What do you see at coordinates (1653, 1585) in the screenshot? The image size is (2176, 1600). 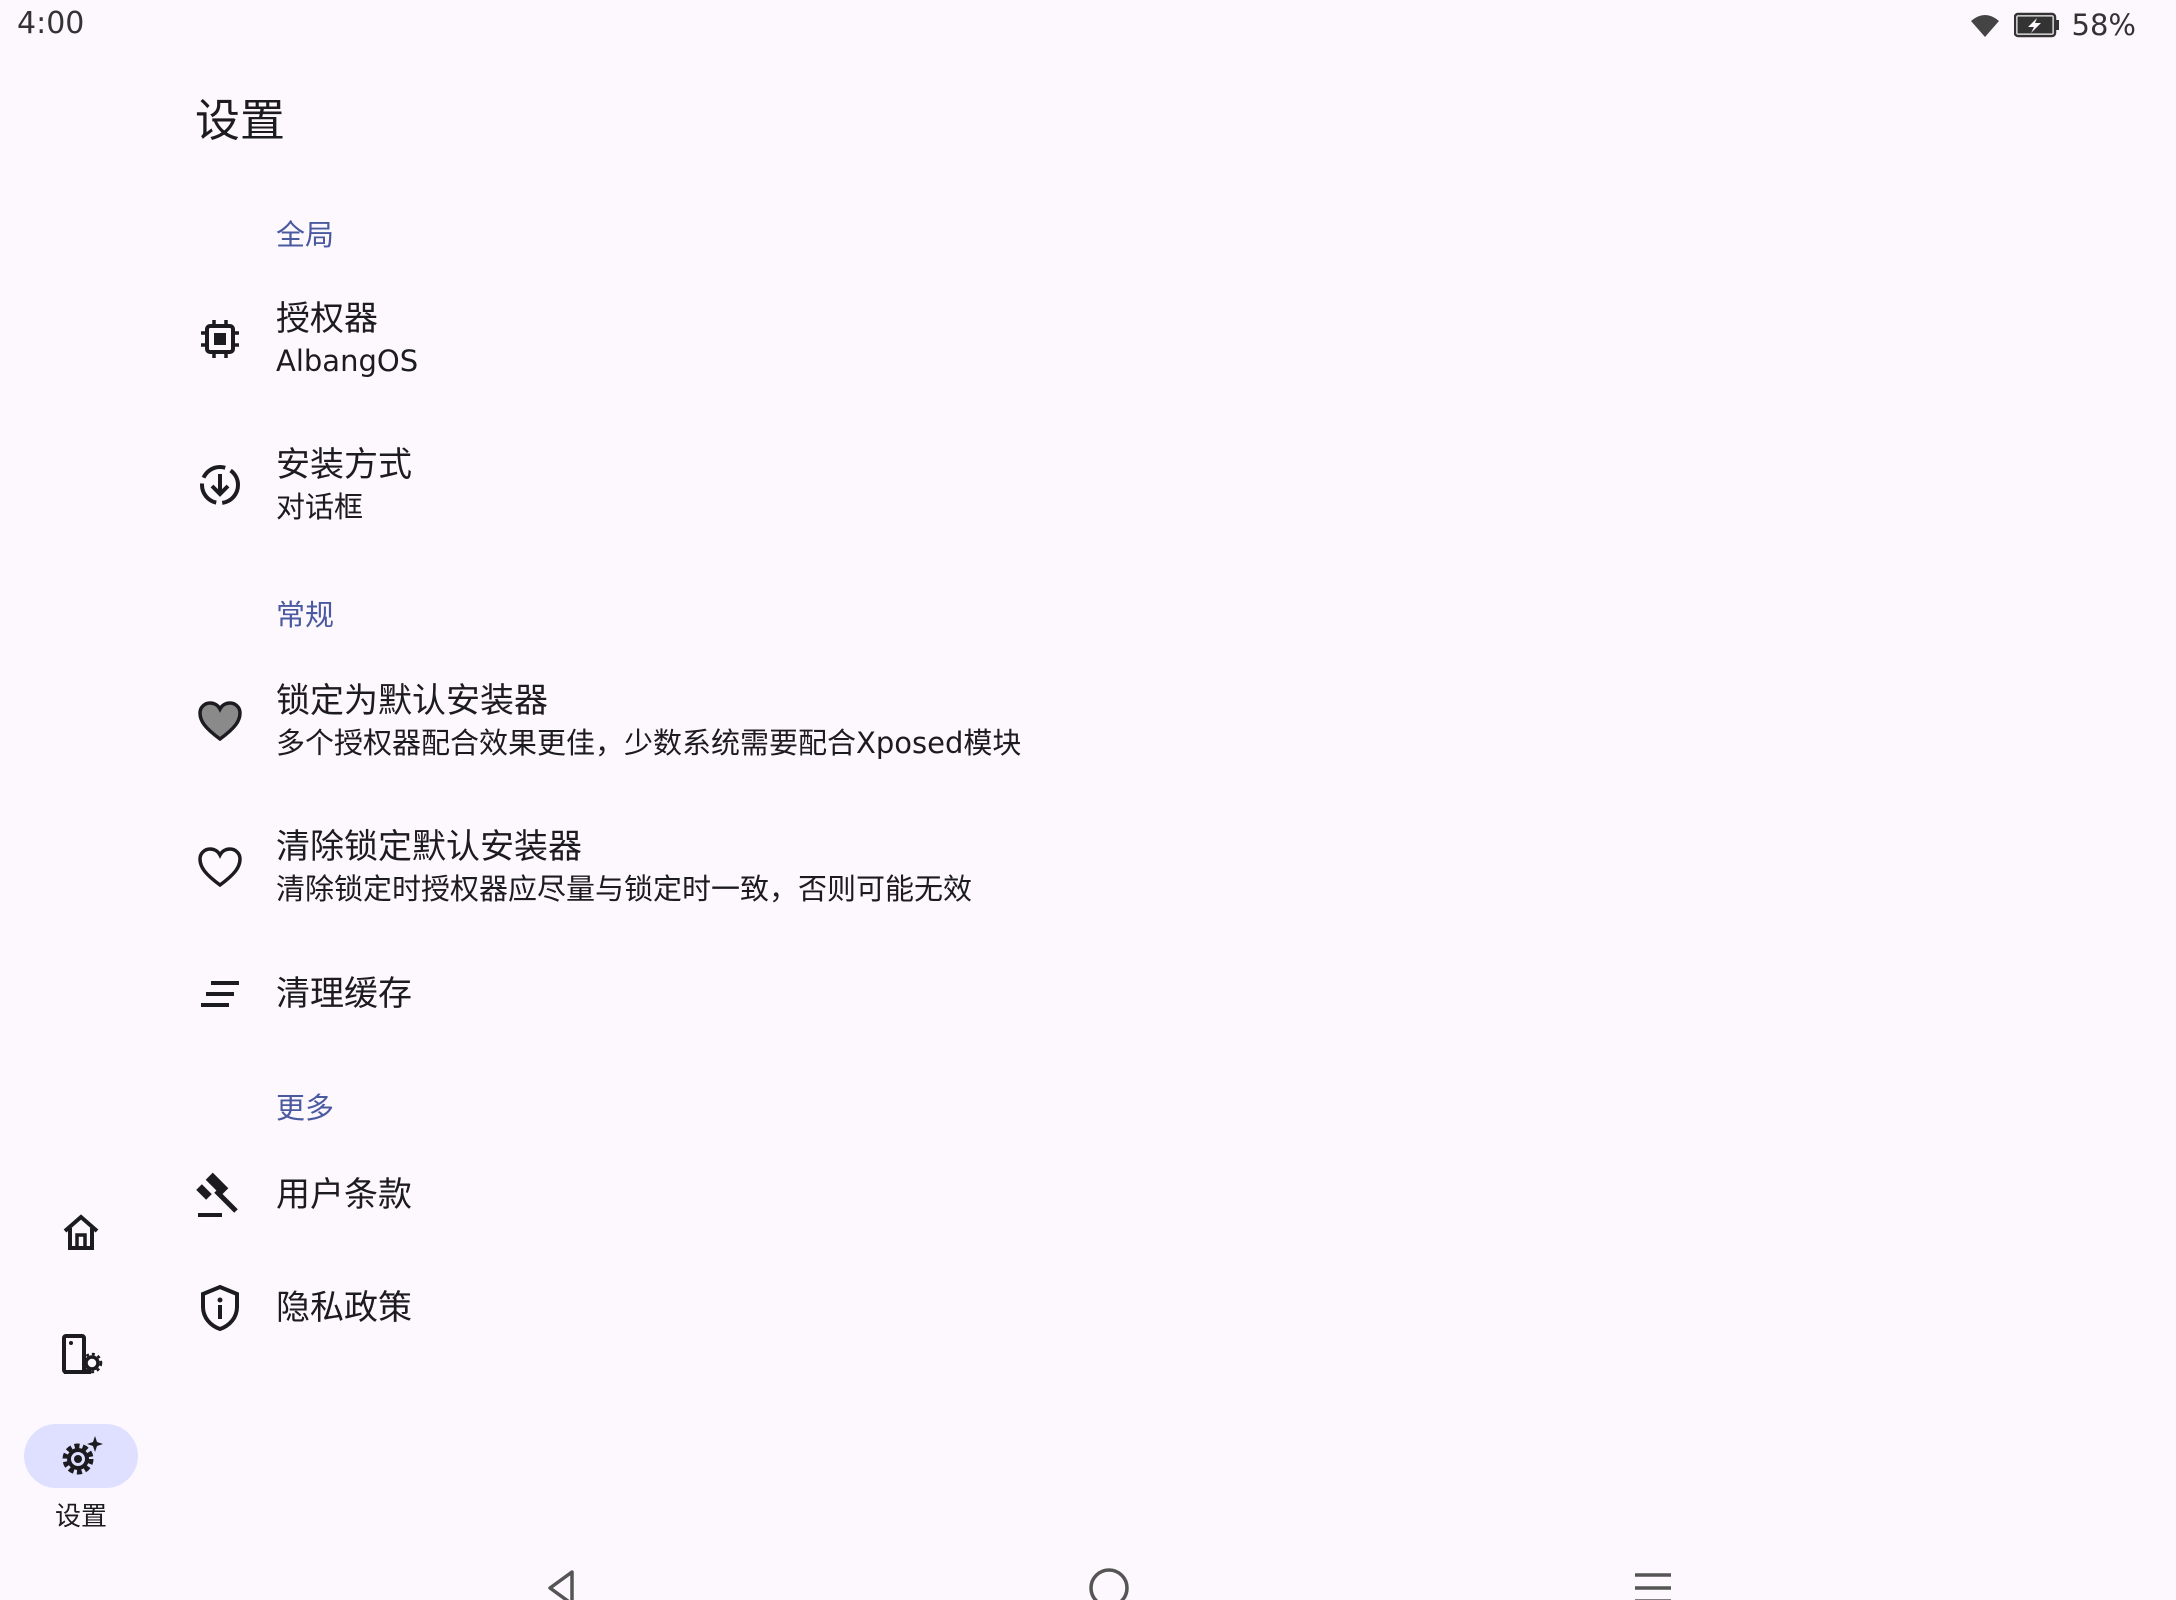 I see `recents-menu-icon` at bounding box center [1653, 1585].